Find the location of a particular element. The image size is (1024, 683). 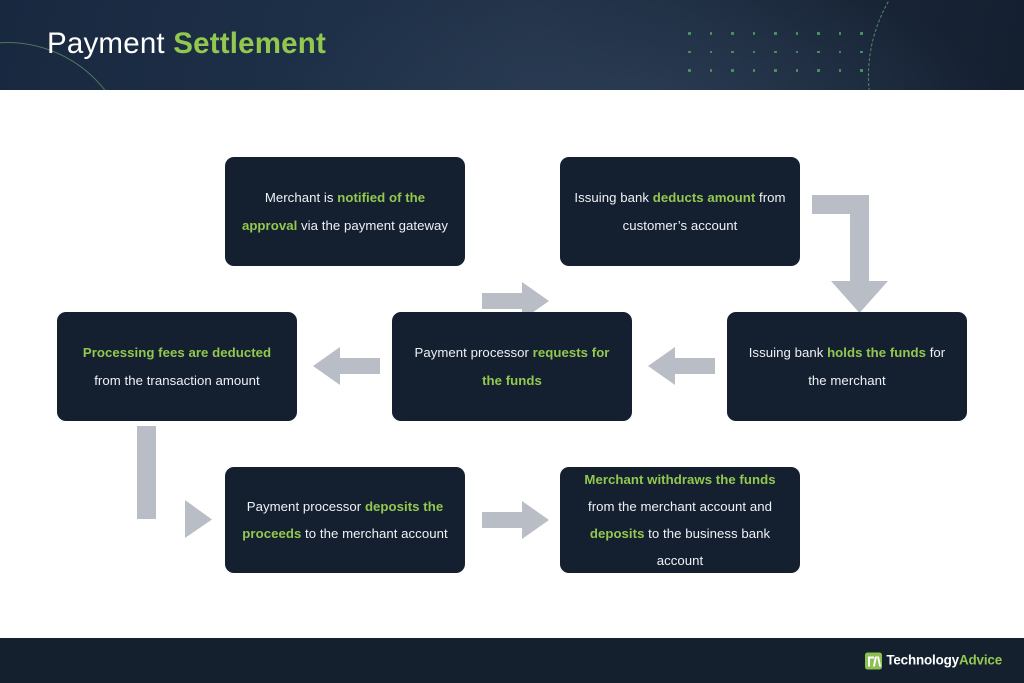

connector-c4 is located at coordinates (346, 366).